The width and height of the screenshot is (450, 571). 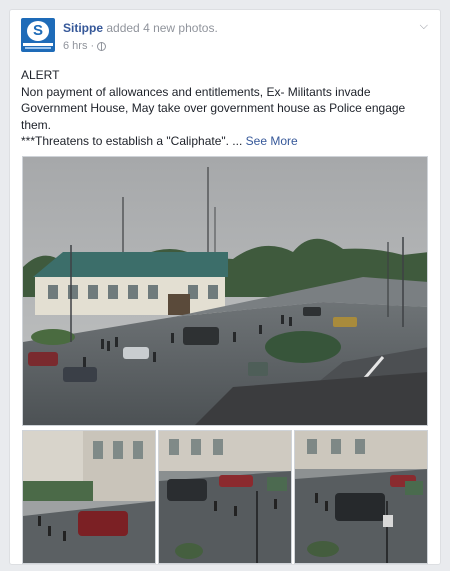 I want to click on photo-thumb-2-image, so click(x=225, y=497).